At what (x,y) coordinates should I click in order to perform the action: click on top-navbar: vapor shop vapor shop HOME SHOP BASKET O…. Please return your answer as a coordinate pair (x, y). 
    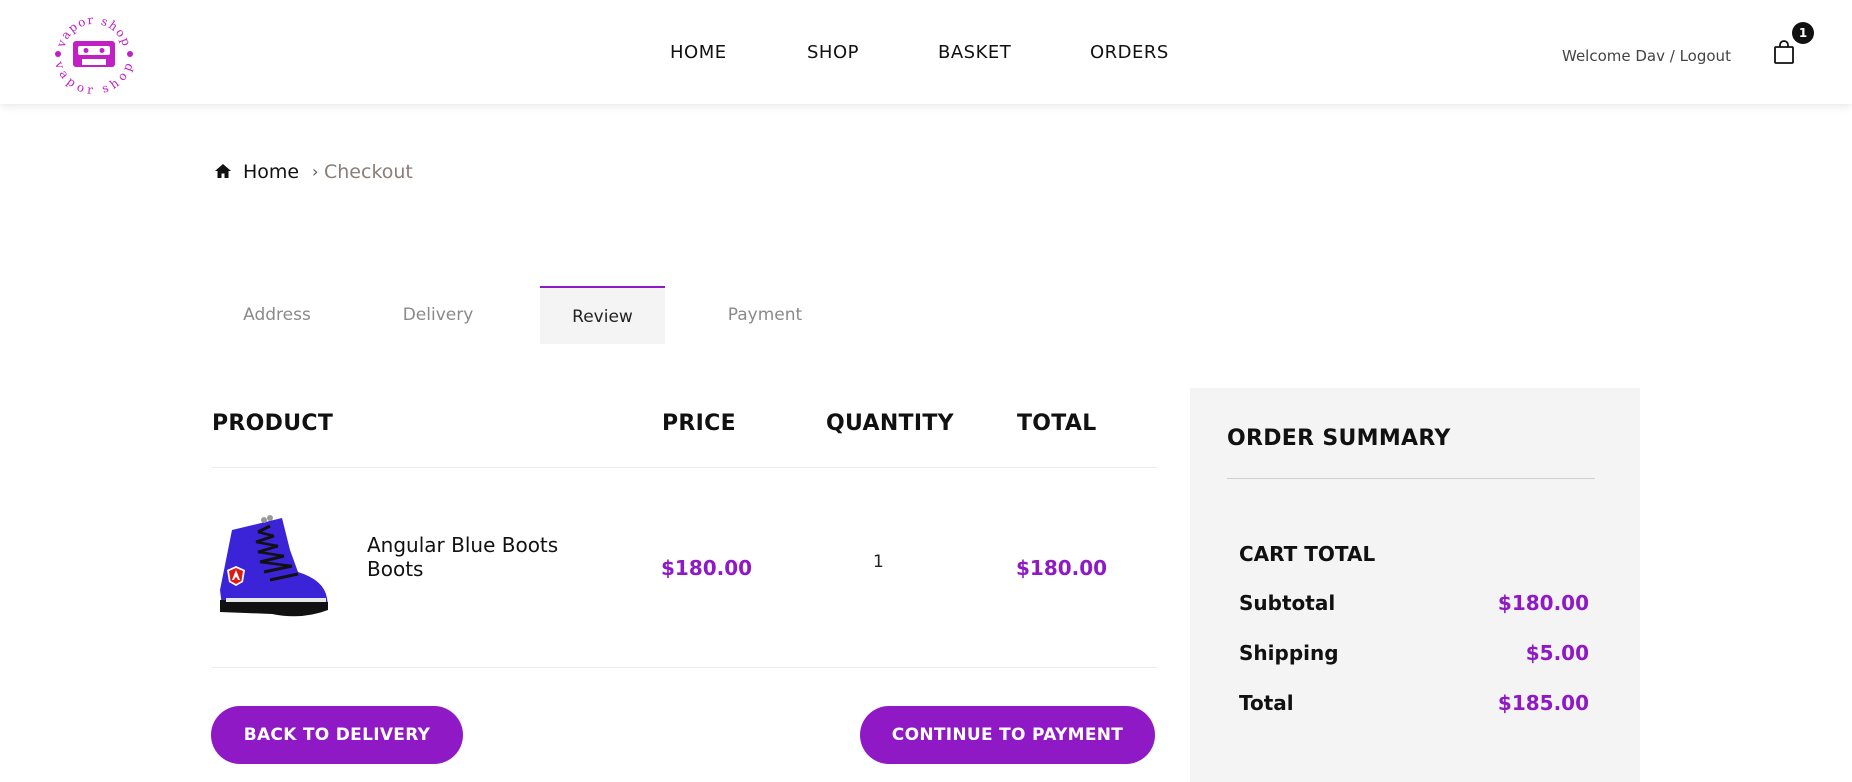
    Looking at the image, I should click on (926, 52).